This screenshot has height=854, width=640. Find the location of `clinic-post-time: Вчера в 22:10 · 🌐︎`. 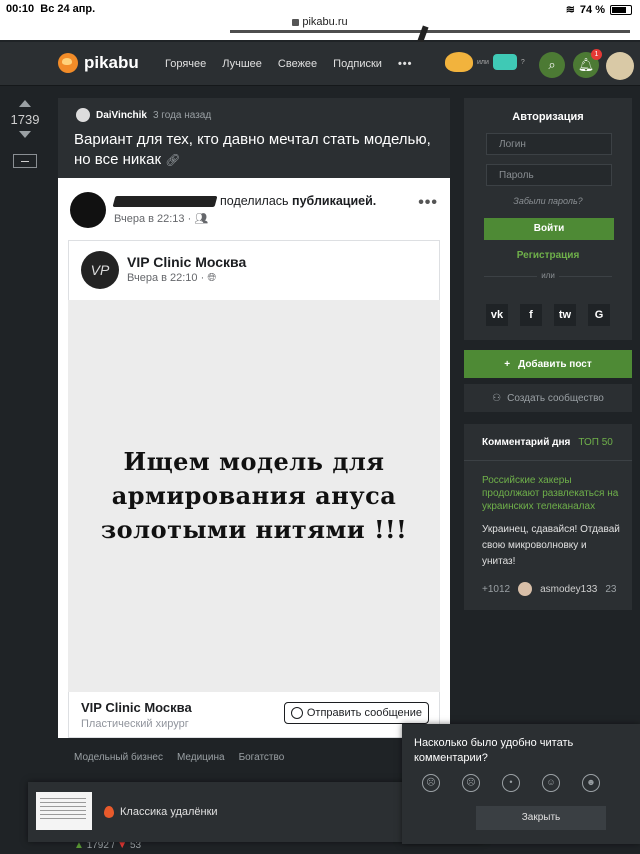

clinic-post-time: Вчера в 22:10 · 🌐︎ is located at coordinates (172, 278).